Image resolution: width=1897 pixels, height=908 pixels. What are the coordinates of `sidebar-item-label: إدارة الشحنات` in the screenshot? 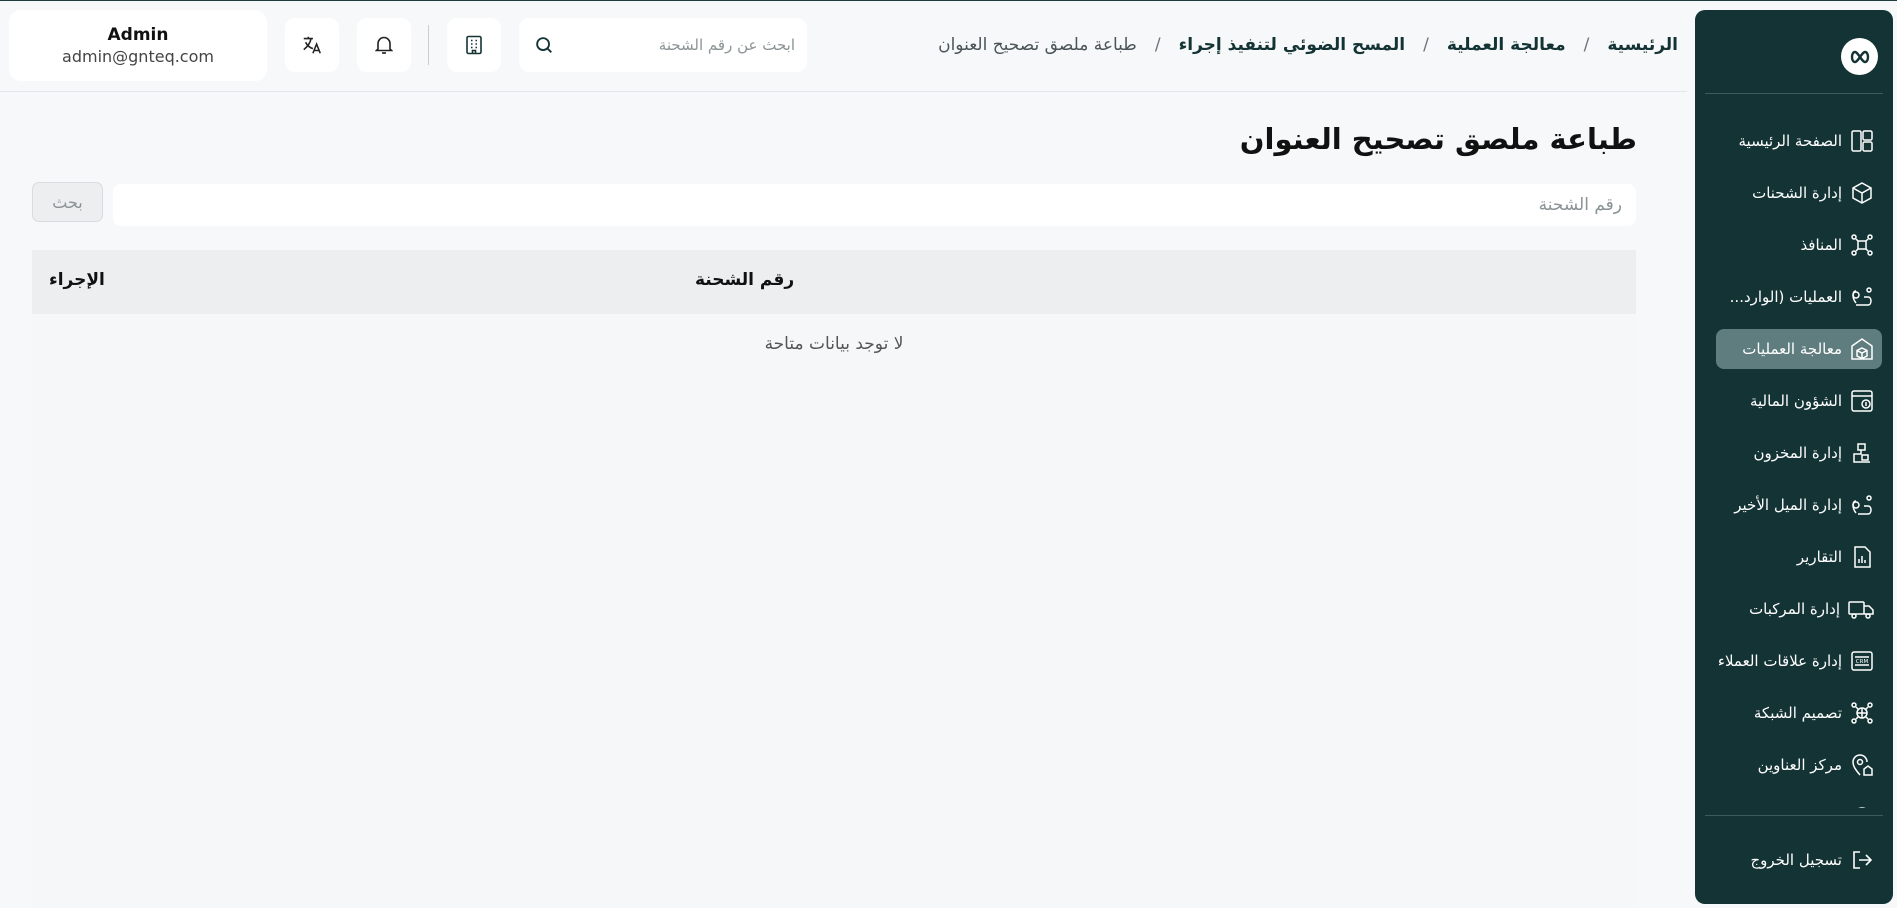 It's located at (1797, 193).